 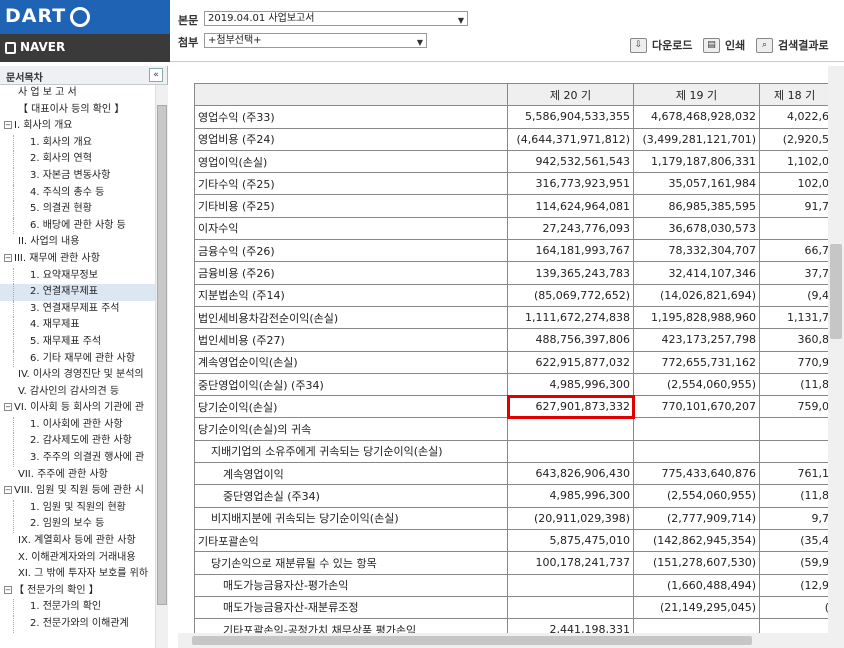 What do you see at coordinates (696, 206) in the screenshot?
I see `value-cell: 86,985,385,595` at bounding box center [696, 206].